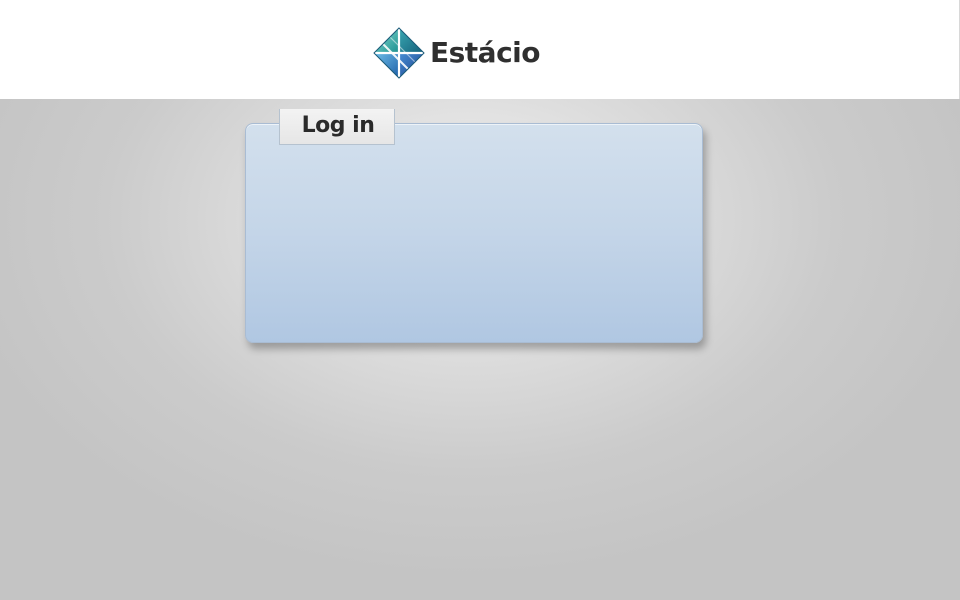  Describe the element at coordinates (399, 53) in the screenshot. I see `estacio-diamond-logo-icon` at that location.